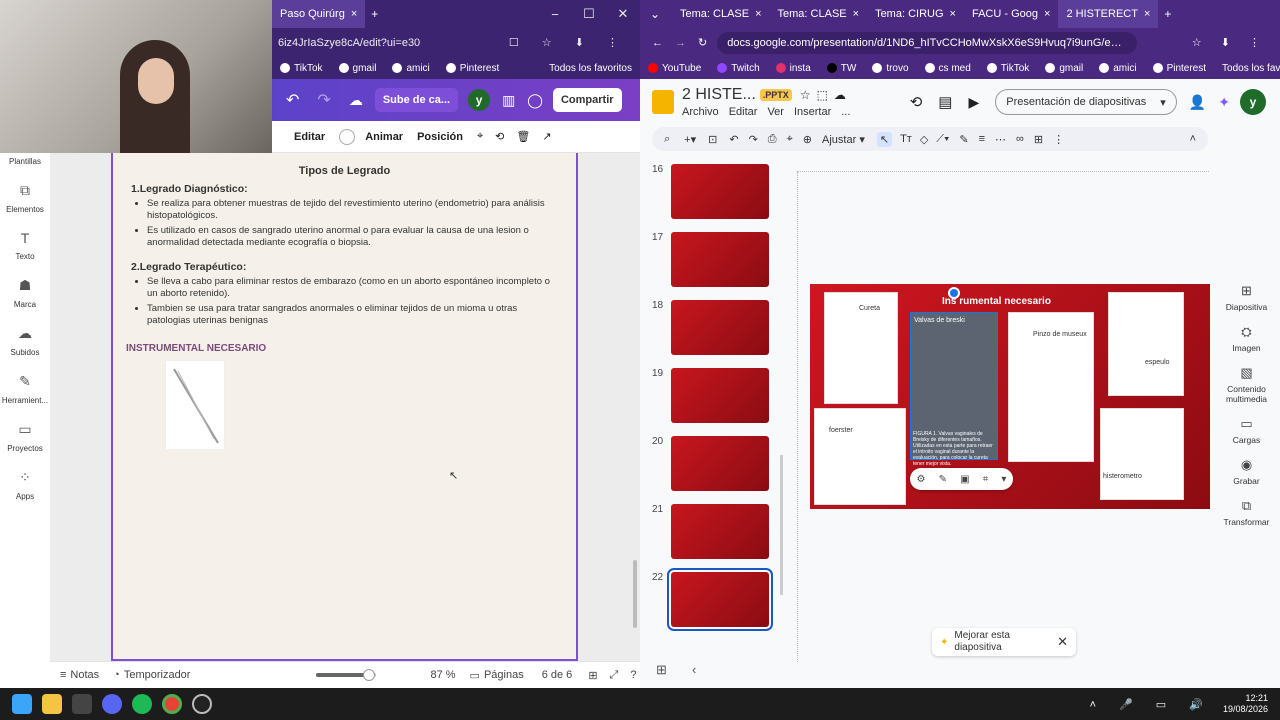 The image size is (1280, 720). Describe the element at coordinates (368, 675) in the screenshot. I see `zoom-slider-knob` at that location.